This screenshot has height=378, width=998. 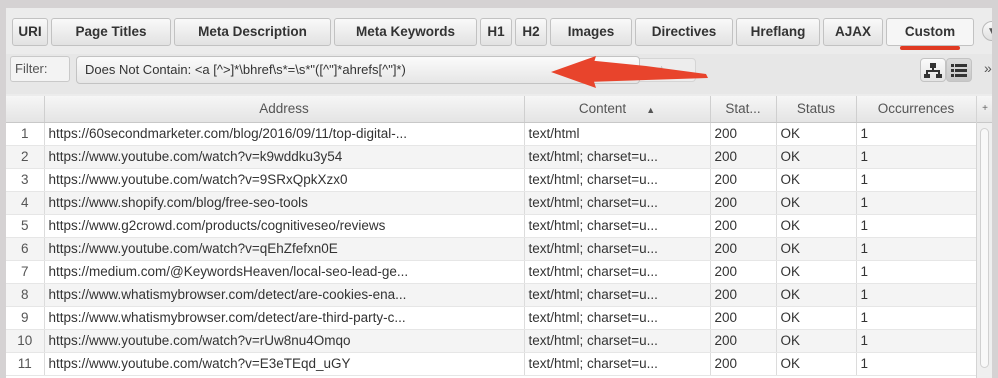 I want to click on sort-ascending-icon: ▲, so click(x=651, y=110).